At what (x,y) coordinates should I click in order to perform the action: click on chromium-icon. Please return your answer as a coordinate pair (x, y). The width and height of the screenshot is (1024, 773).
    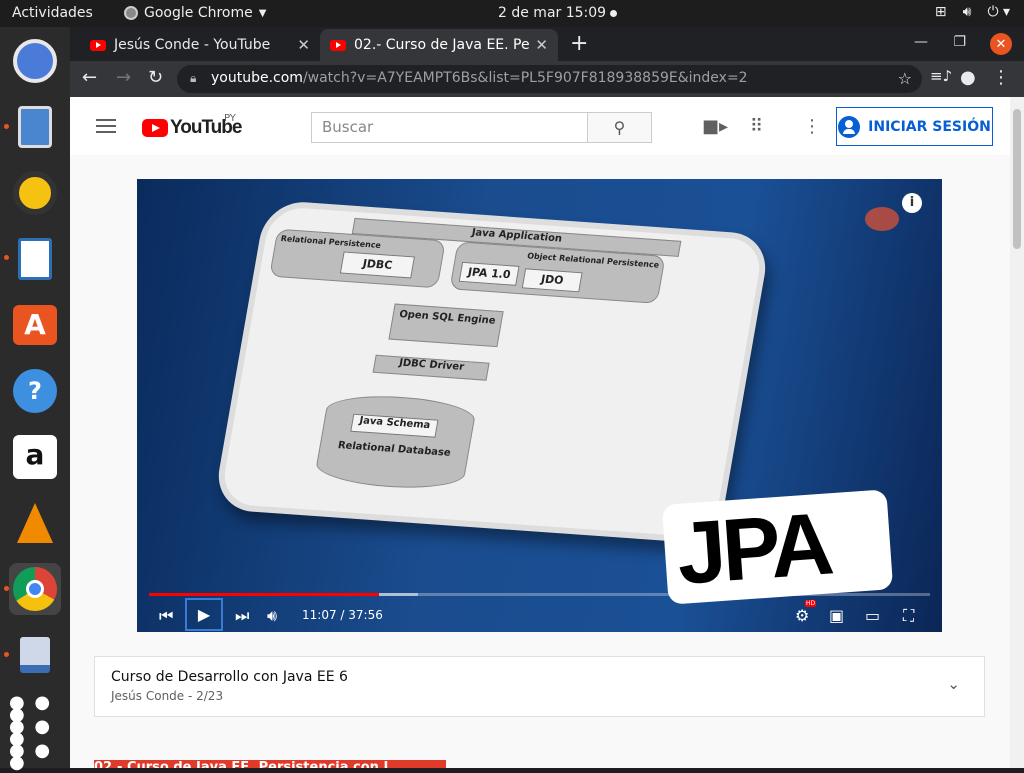
    Looking at the image, I should click on (35, 61).